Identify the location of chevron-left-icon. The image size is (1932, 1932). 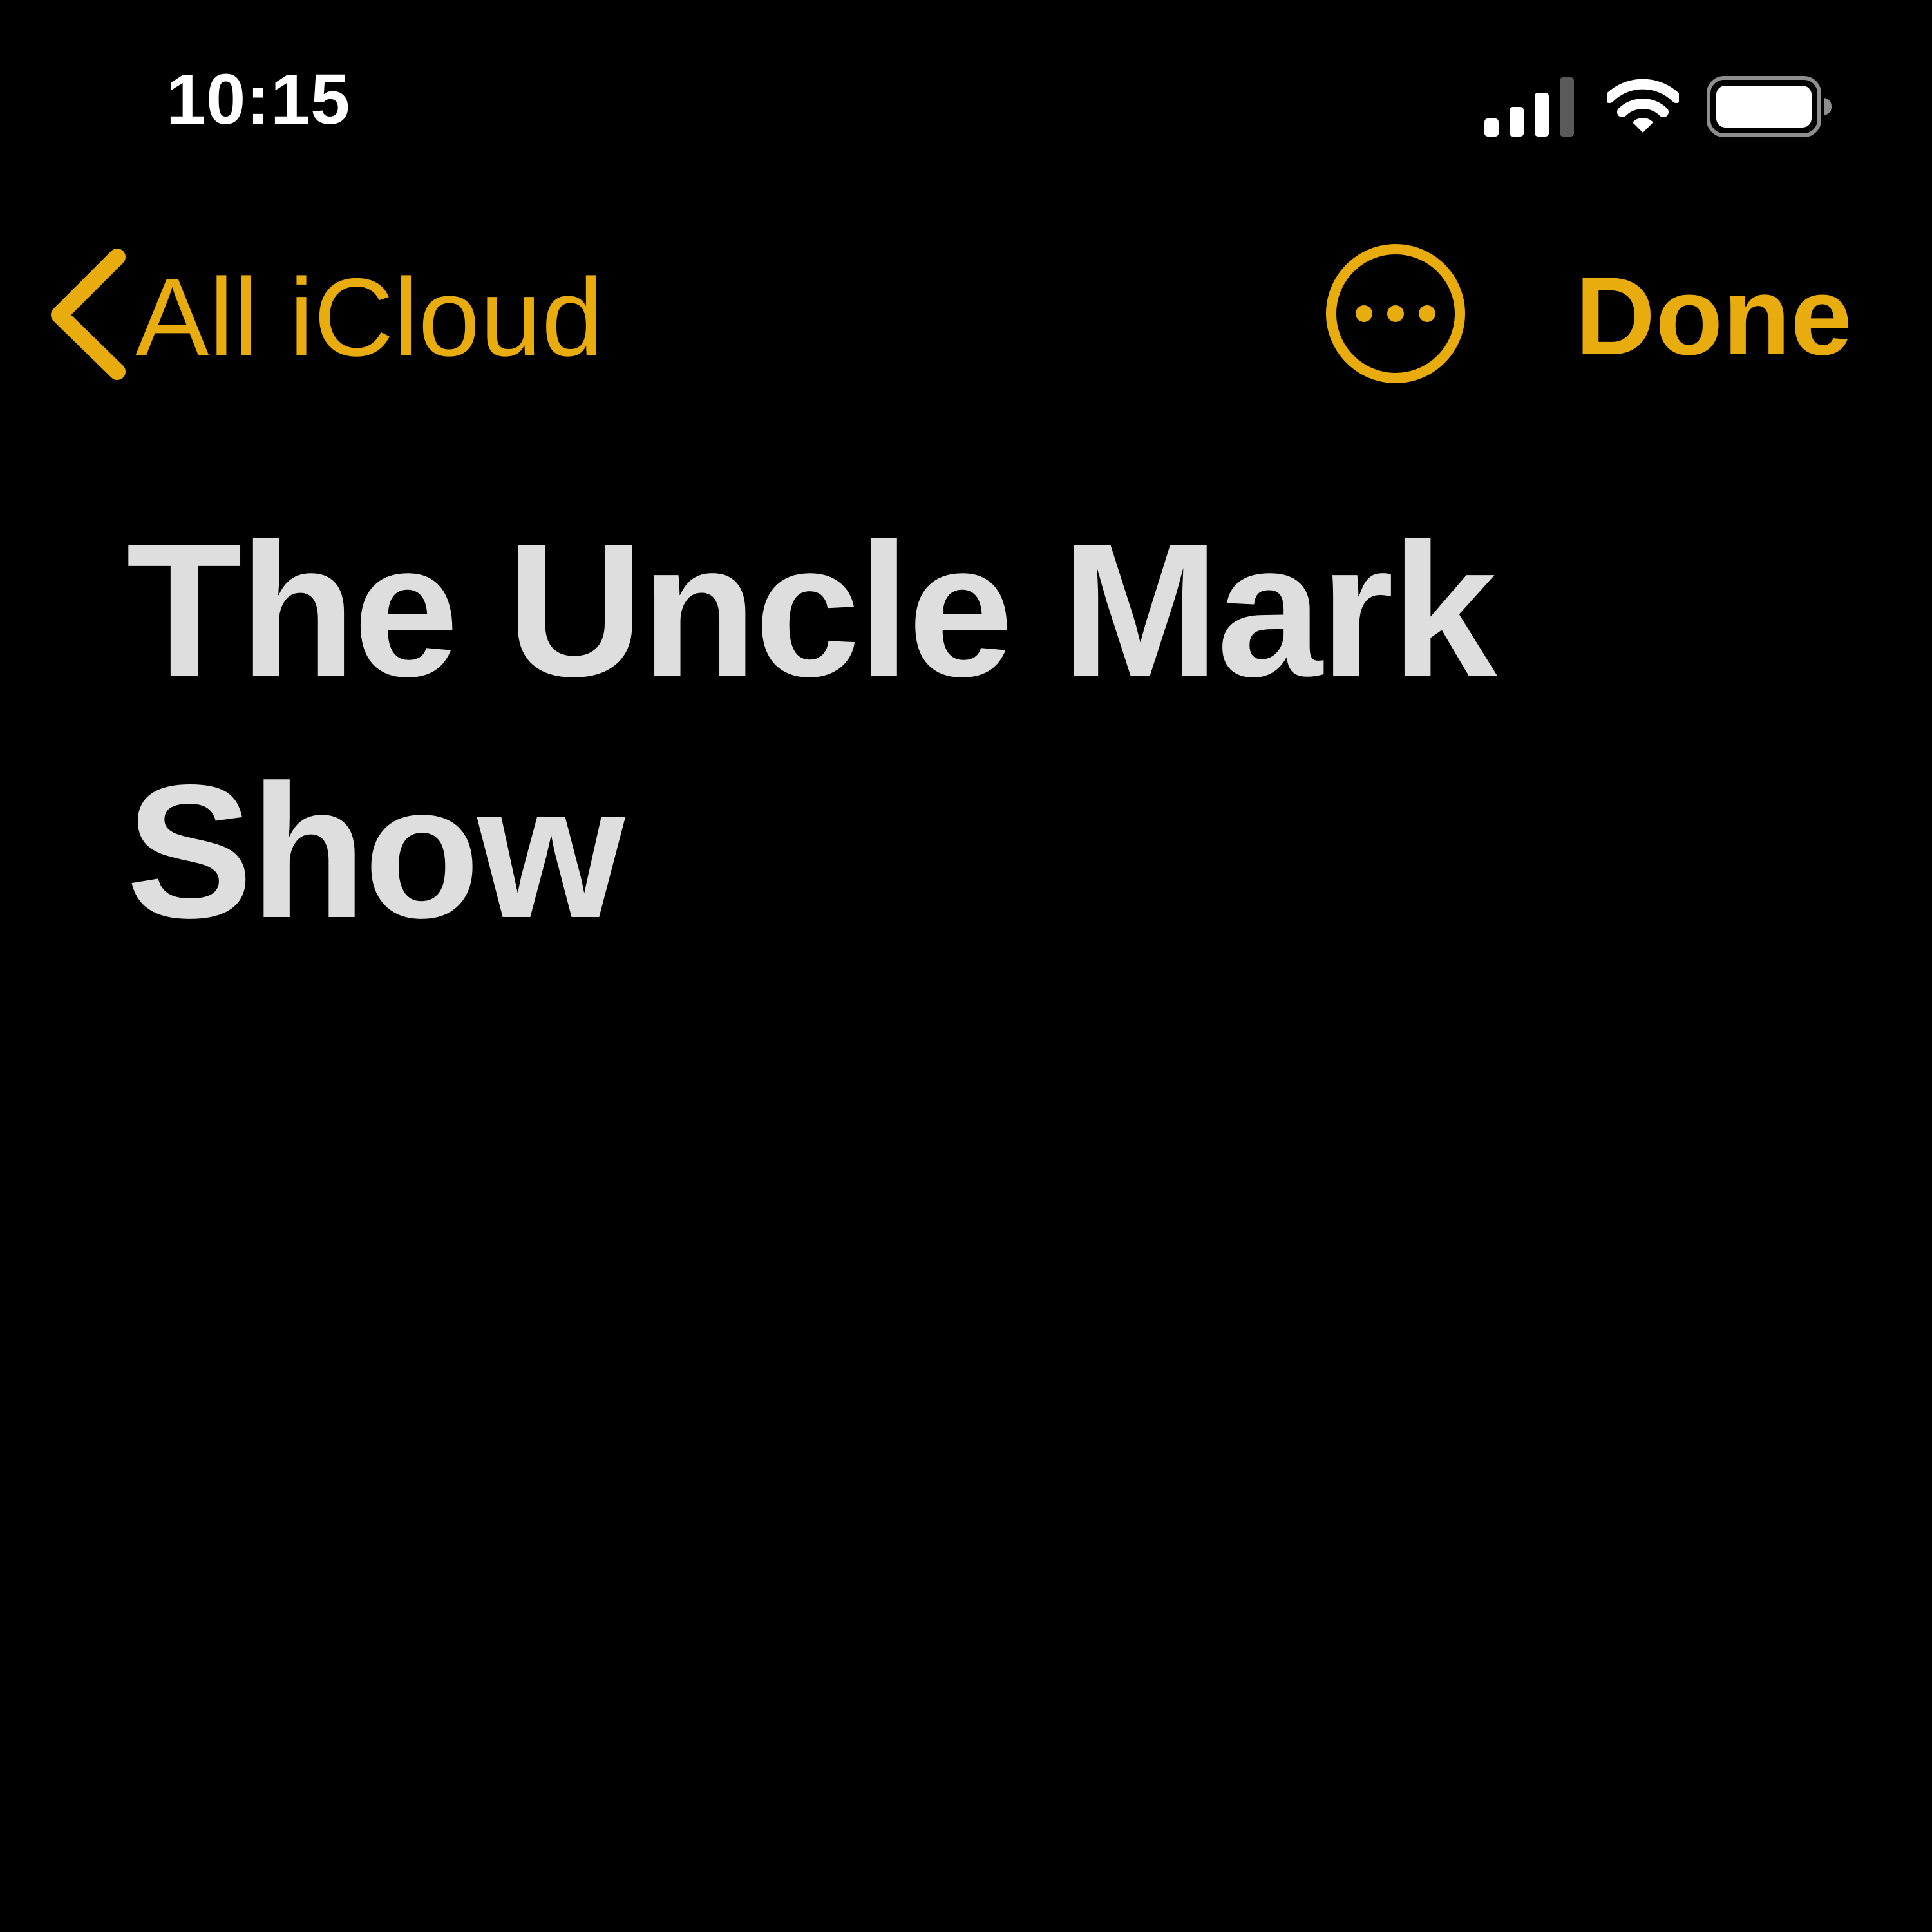
(88, 314).